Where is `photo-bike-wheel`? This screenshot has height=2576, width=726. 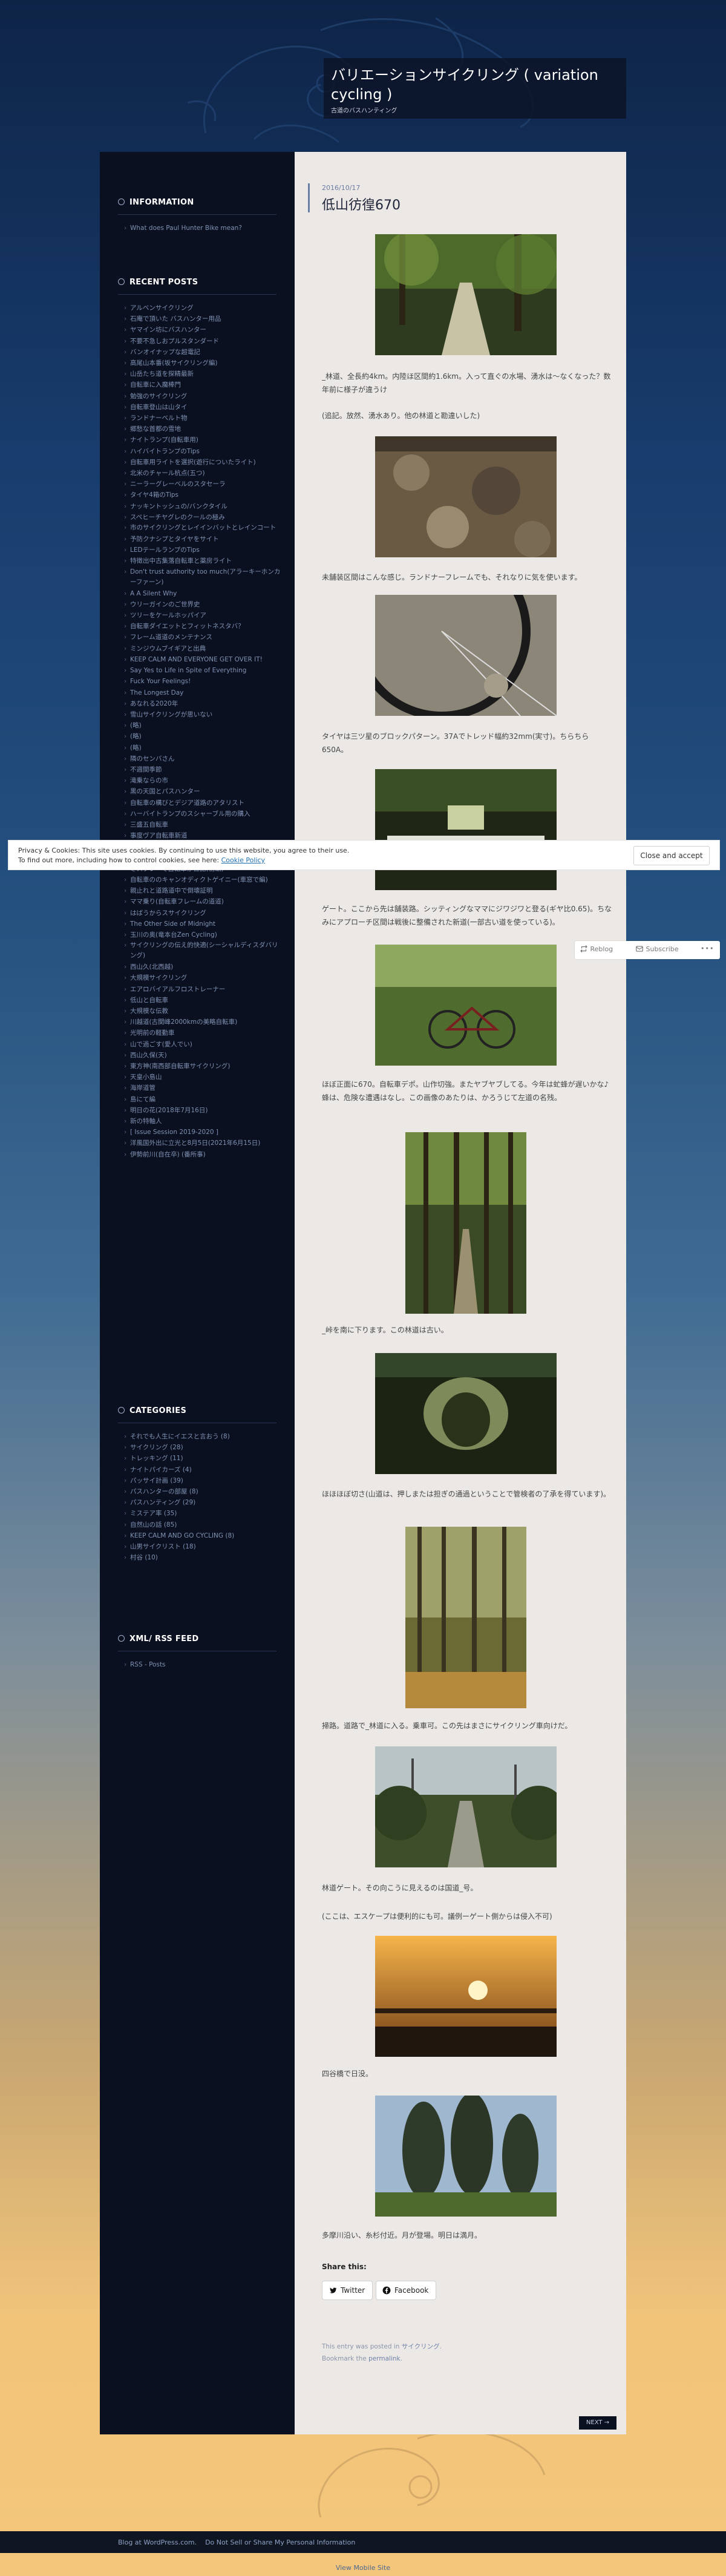 photo-bike-wheel is located at coordinates (466, 655).